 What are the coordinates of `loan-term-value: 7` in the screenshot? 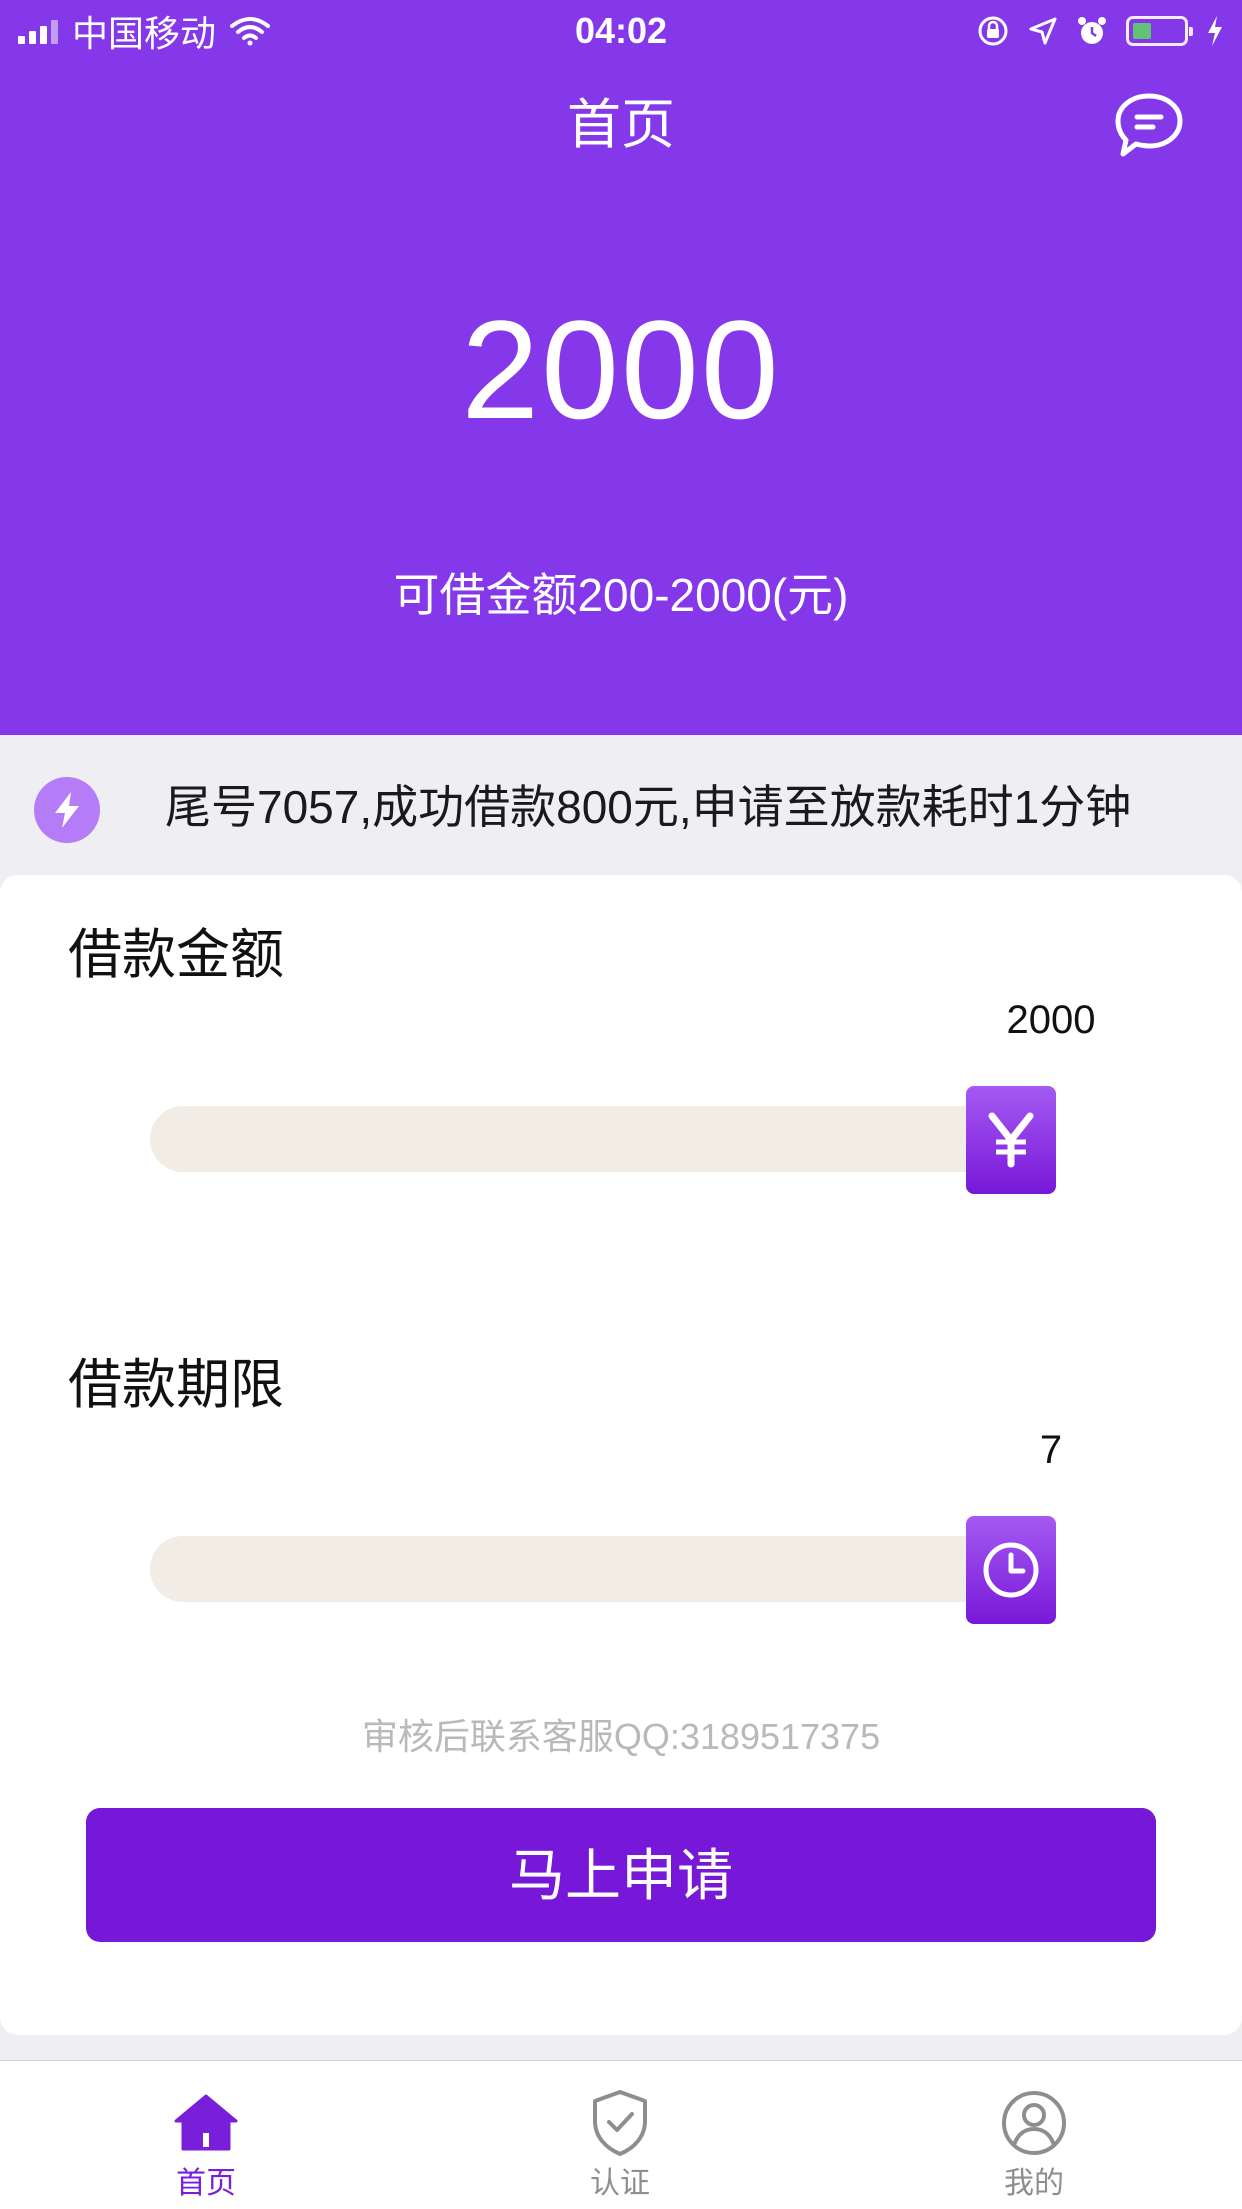 It's located at (1051, 1450).